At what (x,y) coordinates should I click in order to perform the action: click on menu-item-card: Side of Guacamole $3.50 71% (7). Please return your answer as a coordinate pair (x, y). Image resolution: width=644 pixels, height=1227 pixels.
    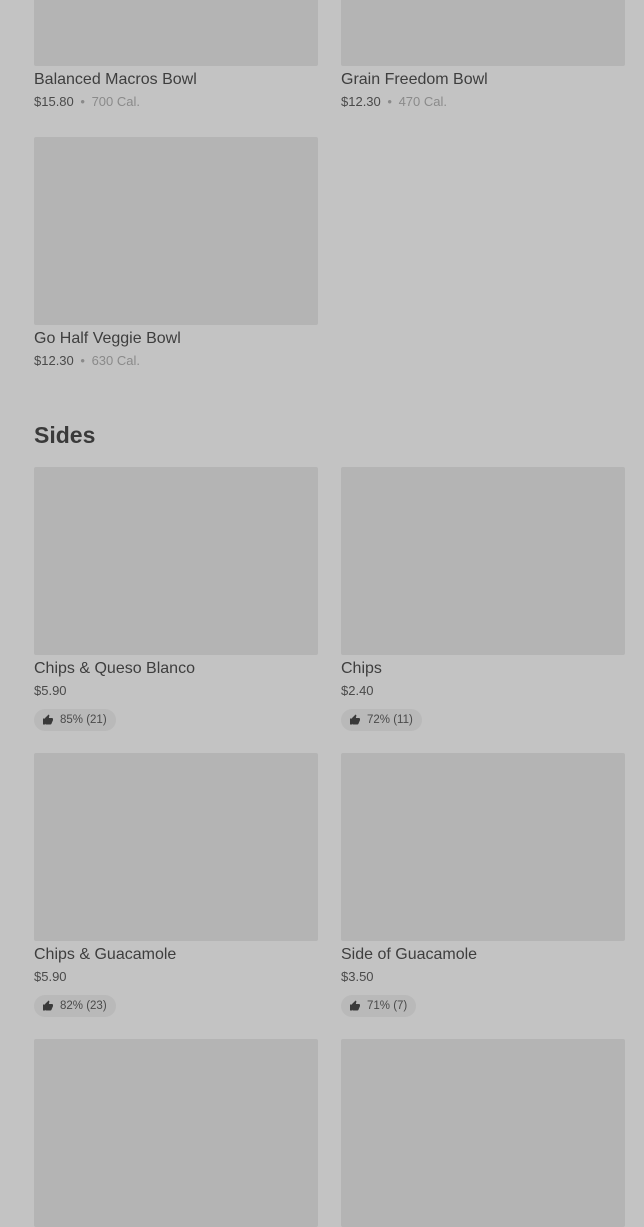
    Looking at the image, I should click on (483, 885).